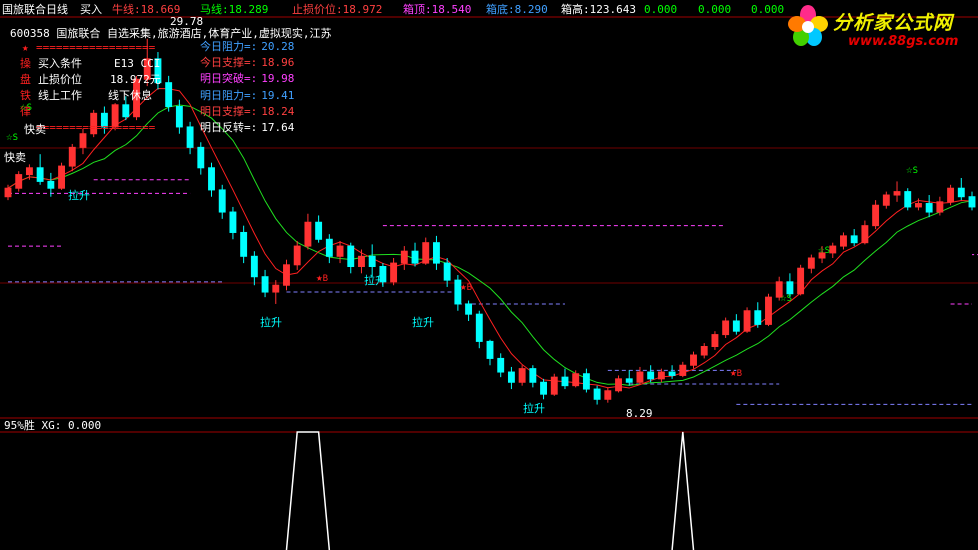  What do you see at coordinates (247, 63) in the screenshot?
I see `level-1: 今日支撑=: 18.96` at bounding box center [247, 63].